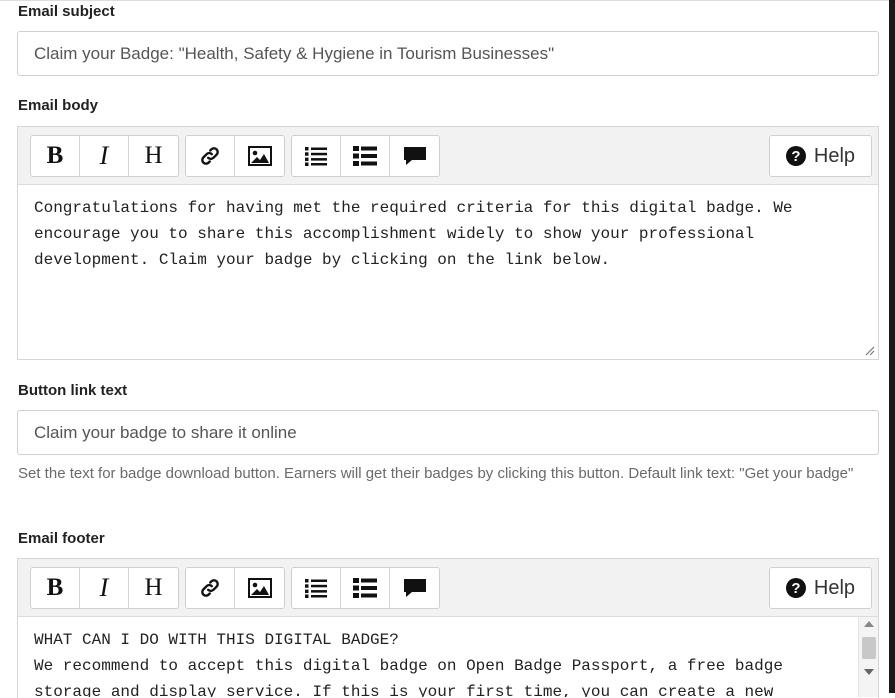 The image size is (895, 698). Describe the element at coordinates (870, 351) in the screenshot. I see `resize-grip-icon` at that location.